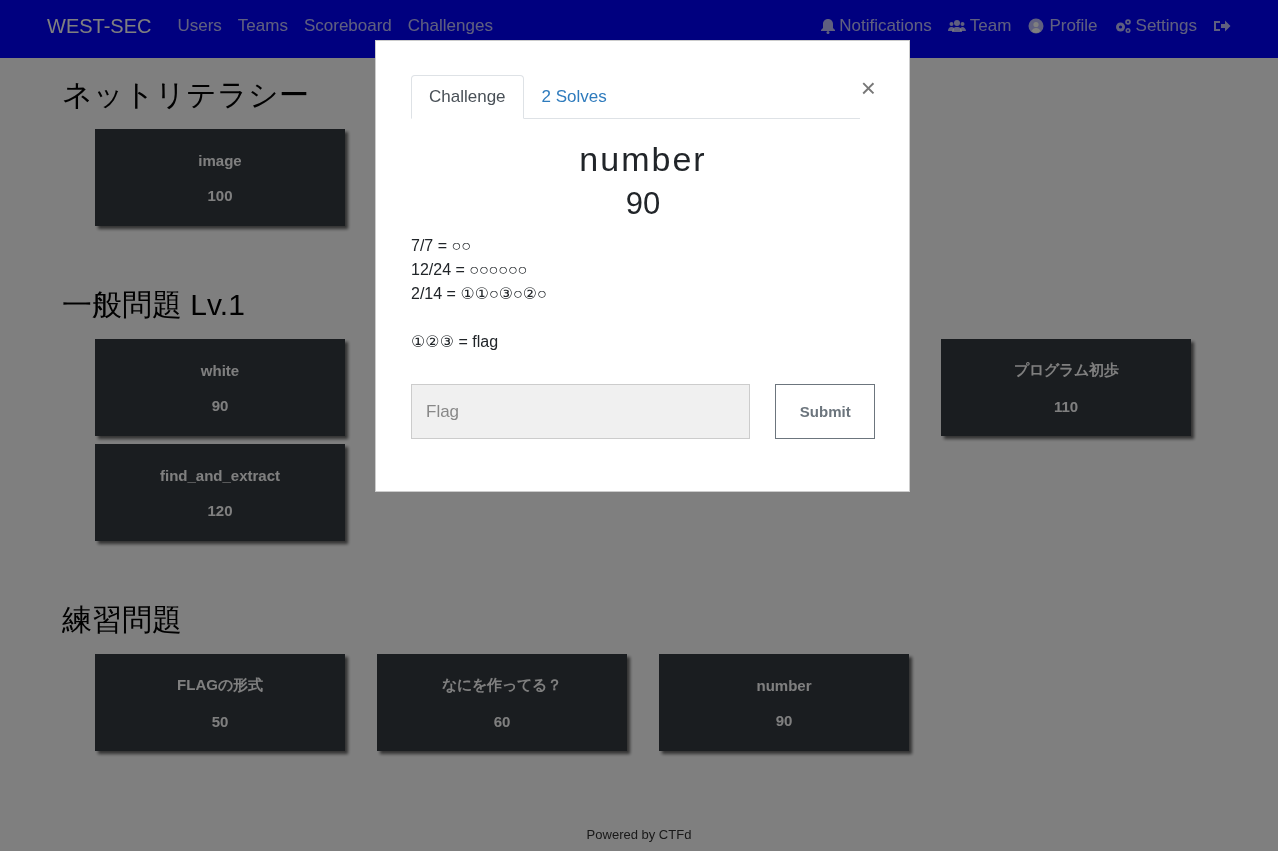 Image resolution: width=1278 pixels, height=851 pixels. Describe the element at coordinates (122, 620) in the screenshot. I see `category-heading: 練習問題` at that location.